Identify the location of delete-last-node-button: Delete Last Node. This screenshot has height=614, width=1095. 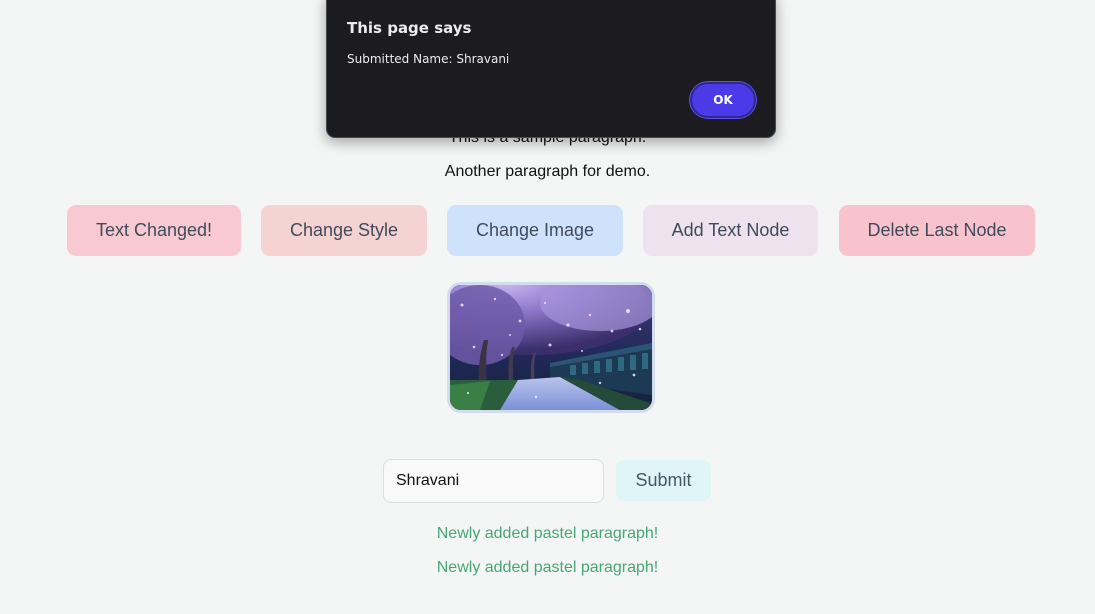
(937, 230).